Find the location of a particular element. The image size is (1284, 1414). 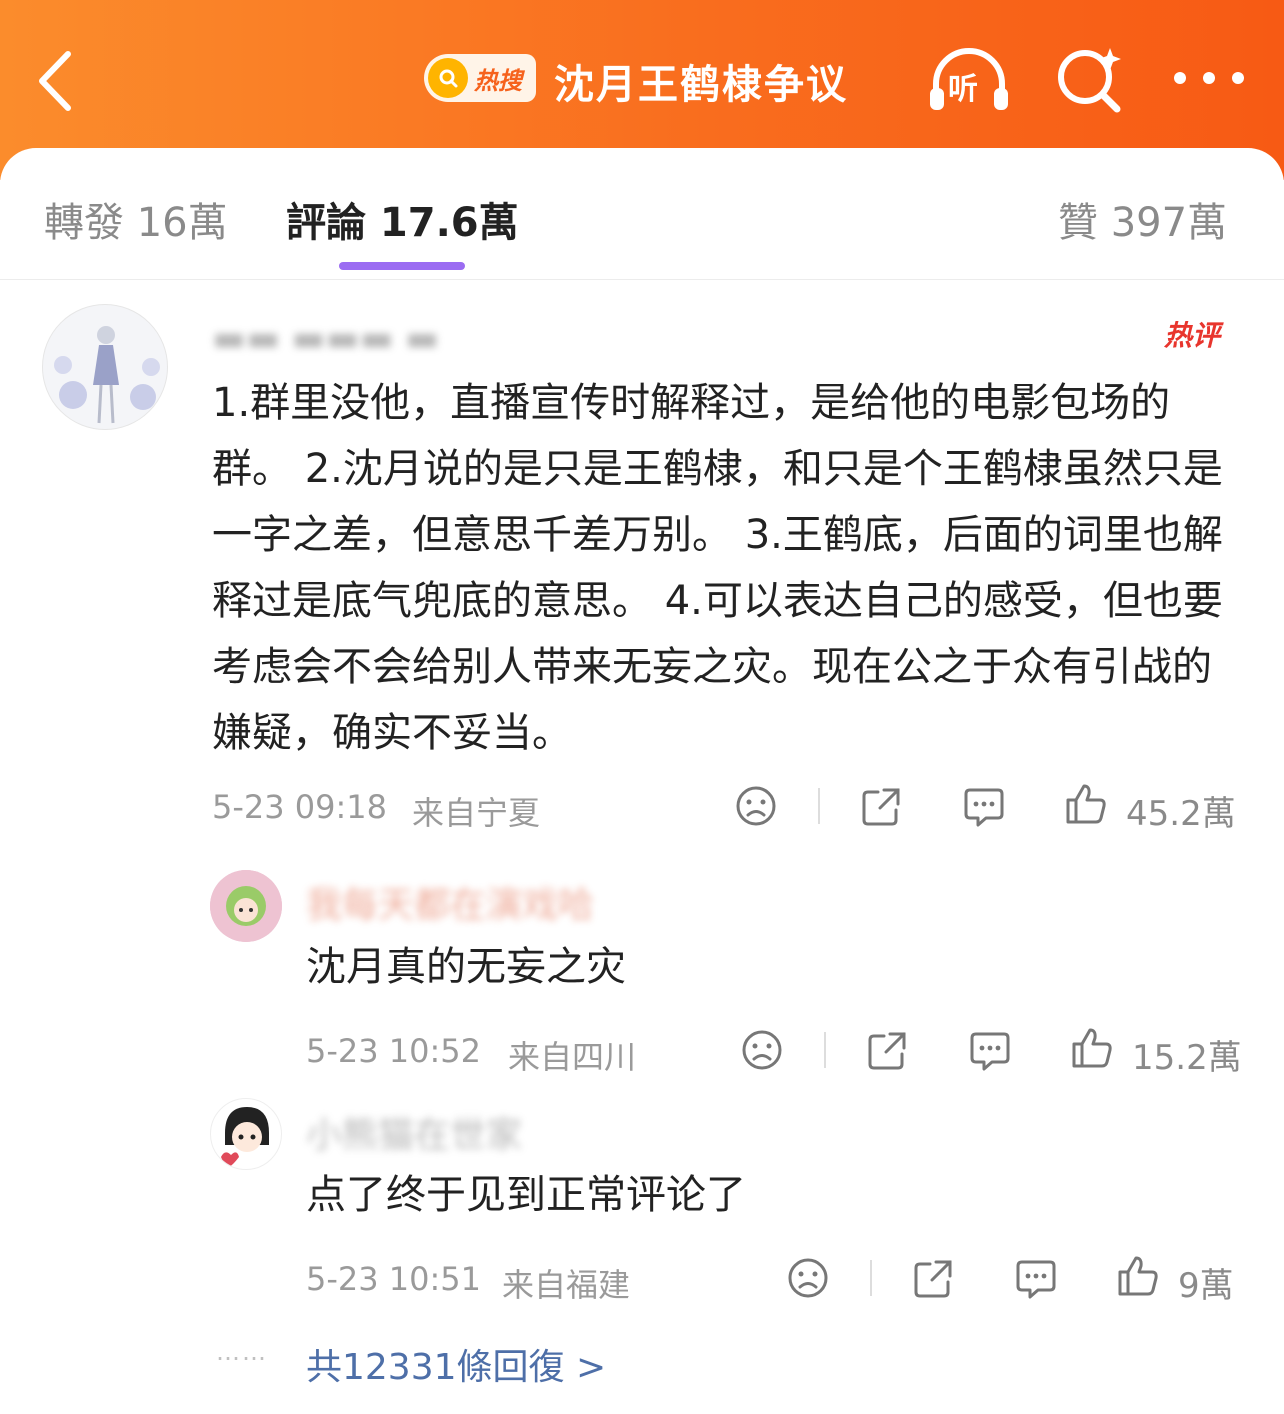

reply-time: 5-23 10:51 is located at coordinates (394, 1279).